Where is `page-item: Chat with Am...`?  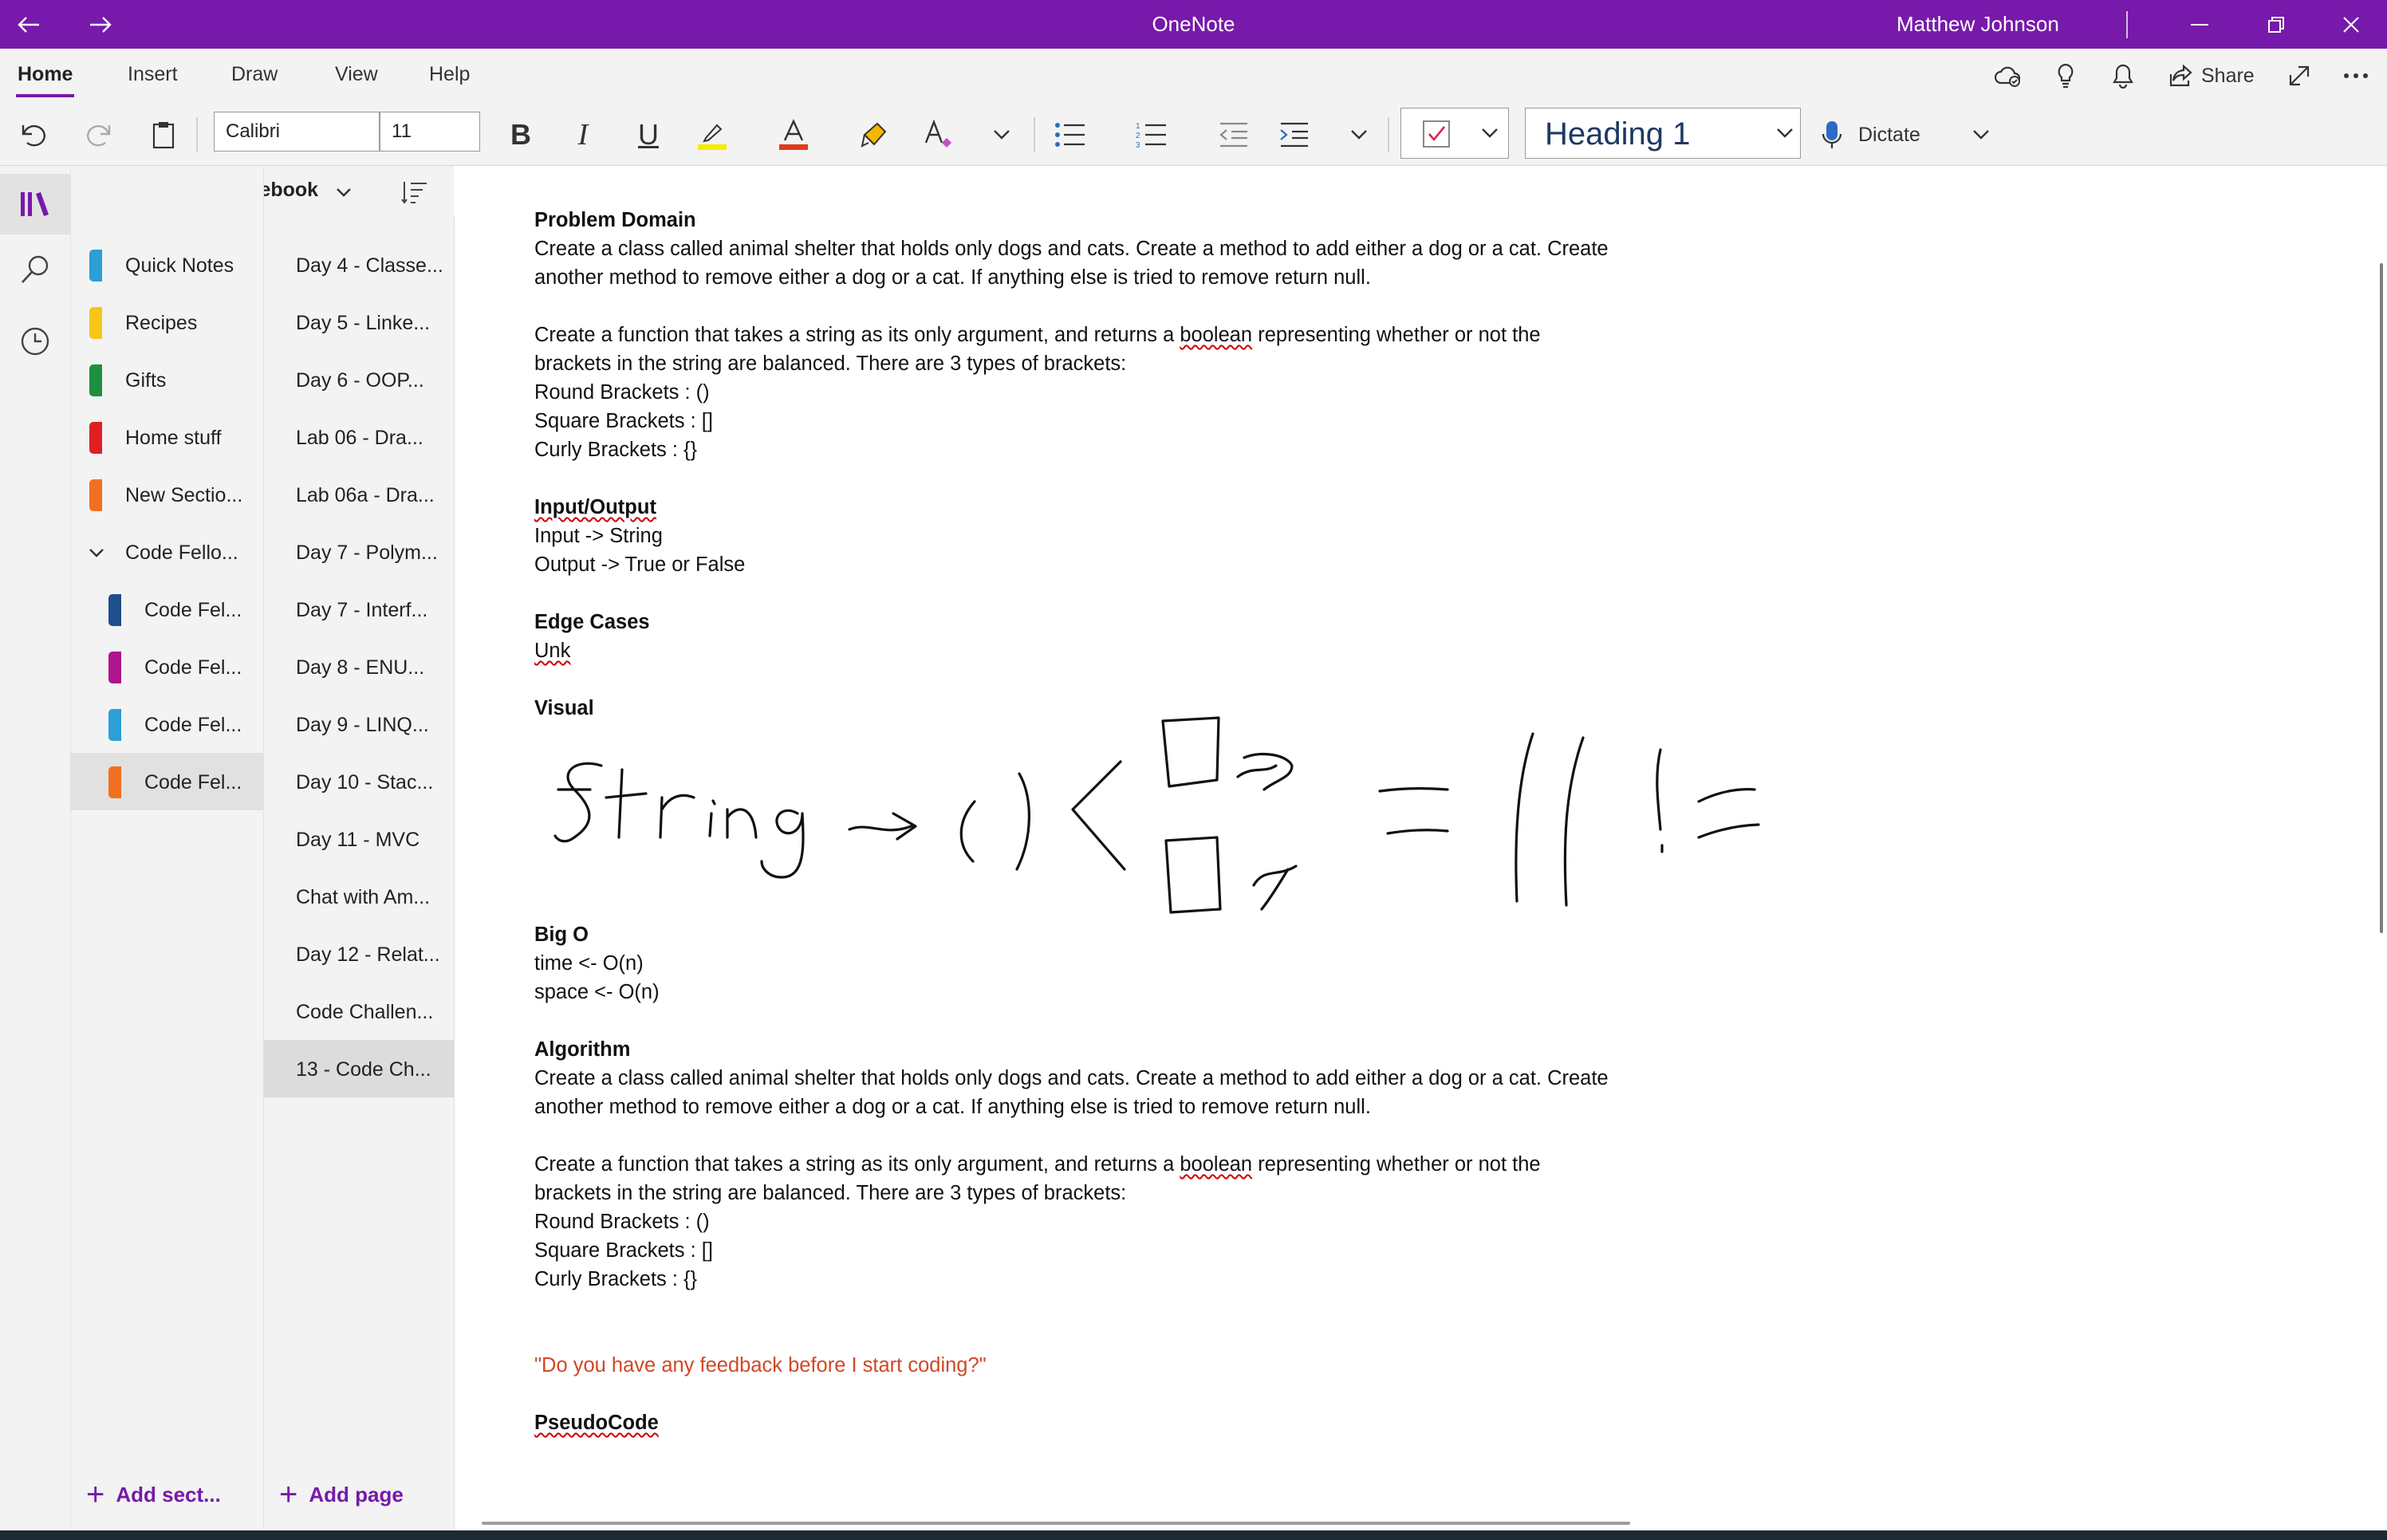
page-item: Chat with Am... is located at coordinates (359, 896).